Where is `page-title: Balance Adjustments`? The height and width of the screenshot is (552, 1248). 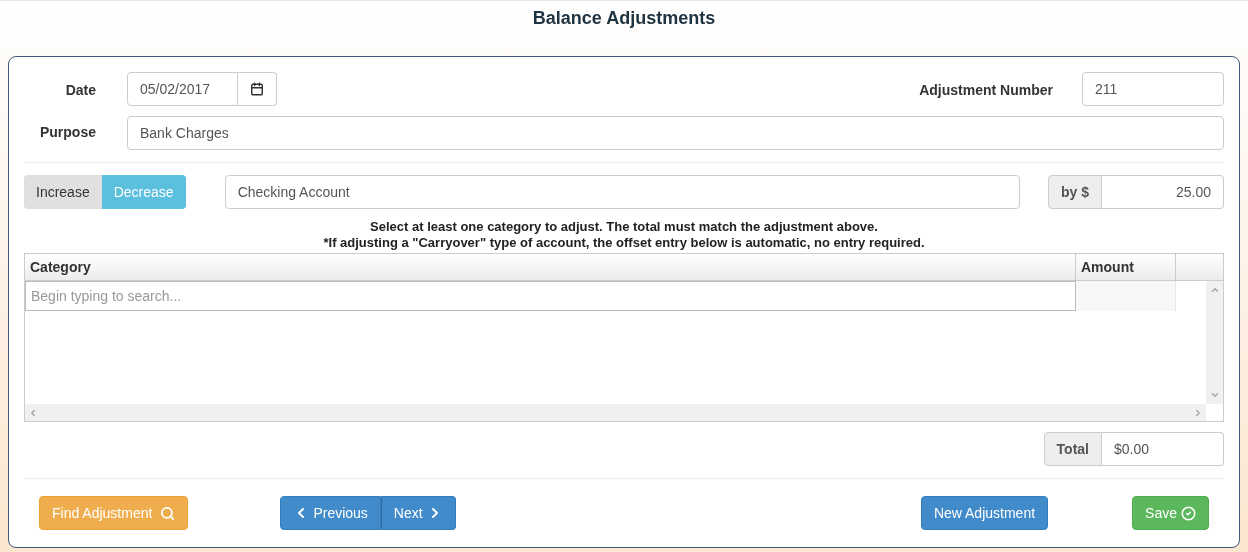
page-title: Balance Adjustments is located at coordinates (624, 18).